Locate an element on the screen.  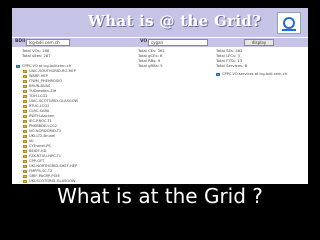
logo-circle-icon is located at coordinates (289, 23).